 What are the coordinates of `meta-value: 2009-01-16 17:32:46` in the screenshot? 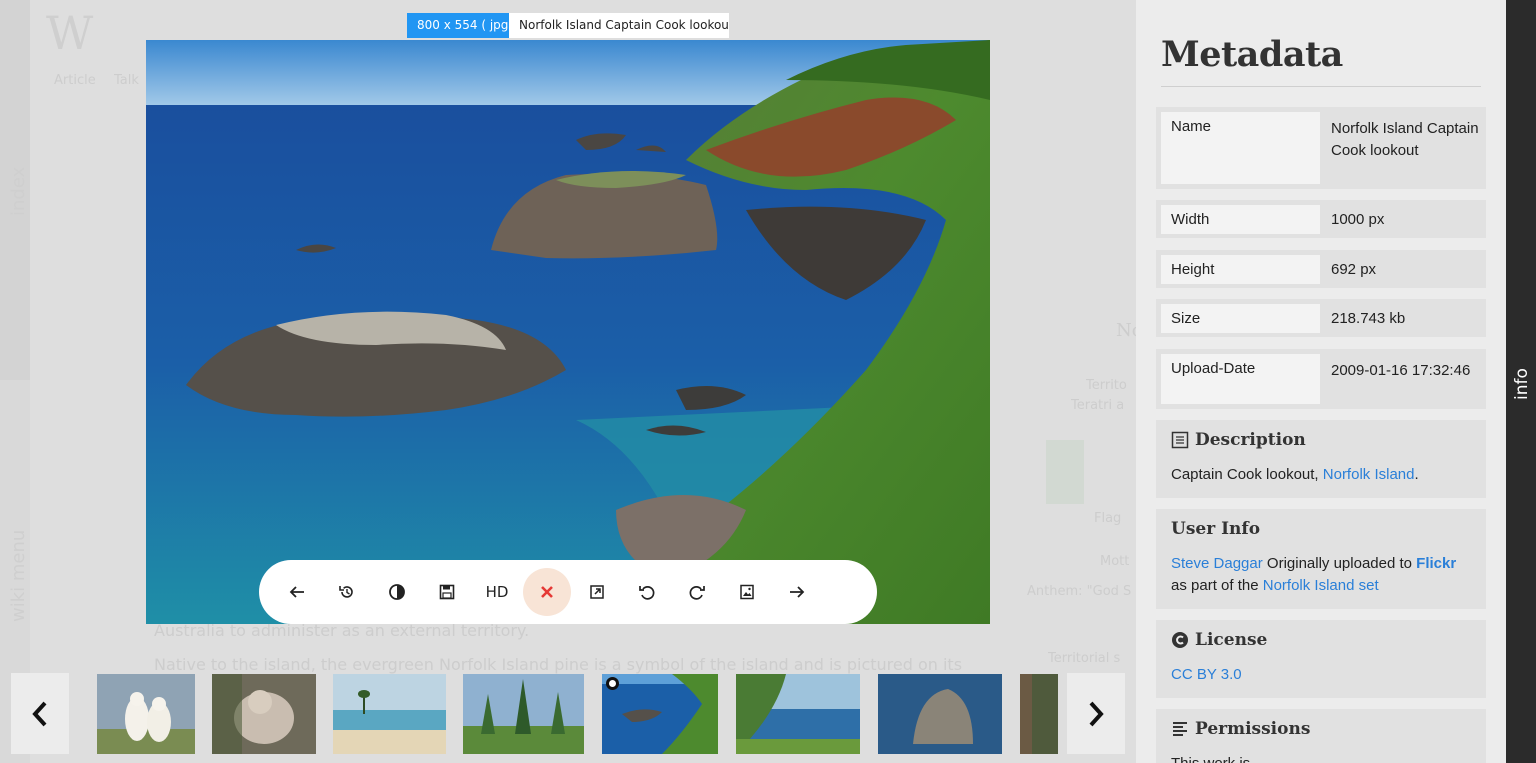 It's located at (1401, 370).